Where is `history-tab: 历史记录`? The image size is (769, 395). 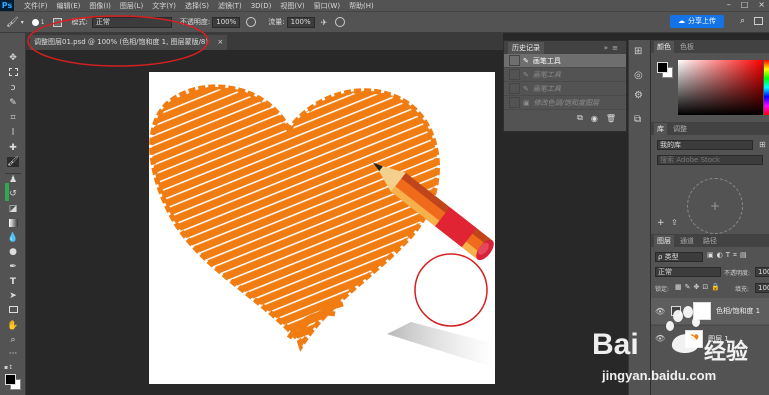 history-tab: 历史记录 is located at coordinates (526, 47).